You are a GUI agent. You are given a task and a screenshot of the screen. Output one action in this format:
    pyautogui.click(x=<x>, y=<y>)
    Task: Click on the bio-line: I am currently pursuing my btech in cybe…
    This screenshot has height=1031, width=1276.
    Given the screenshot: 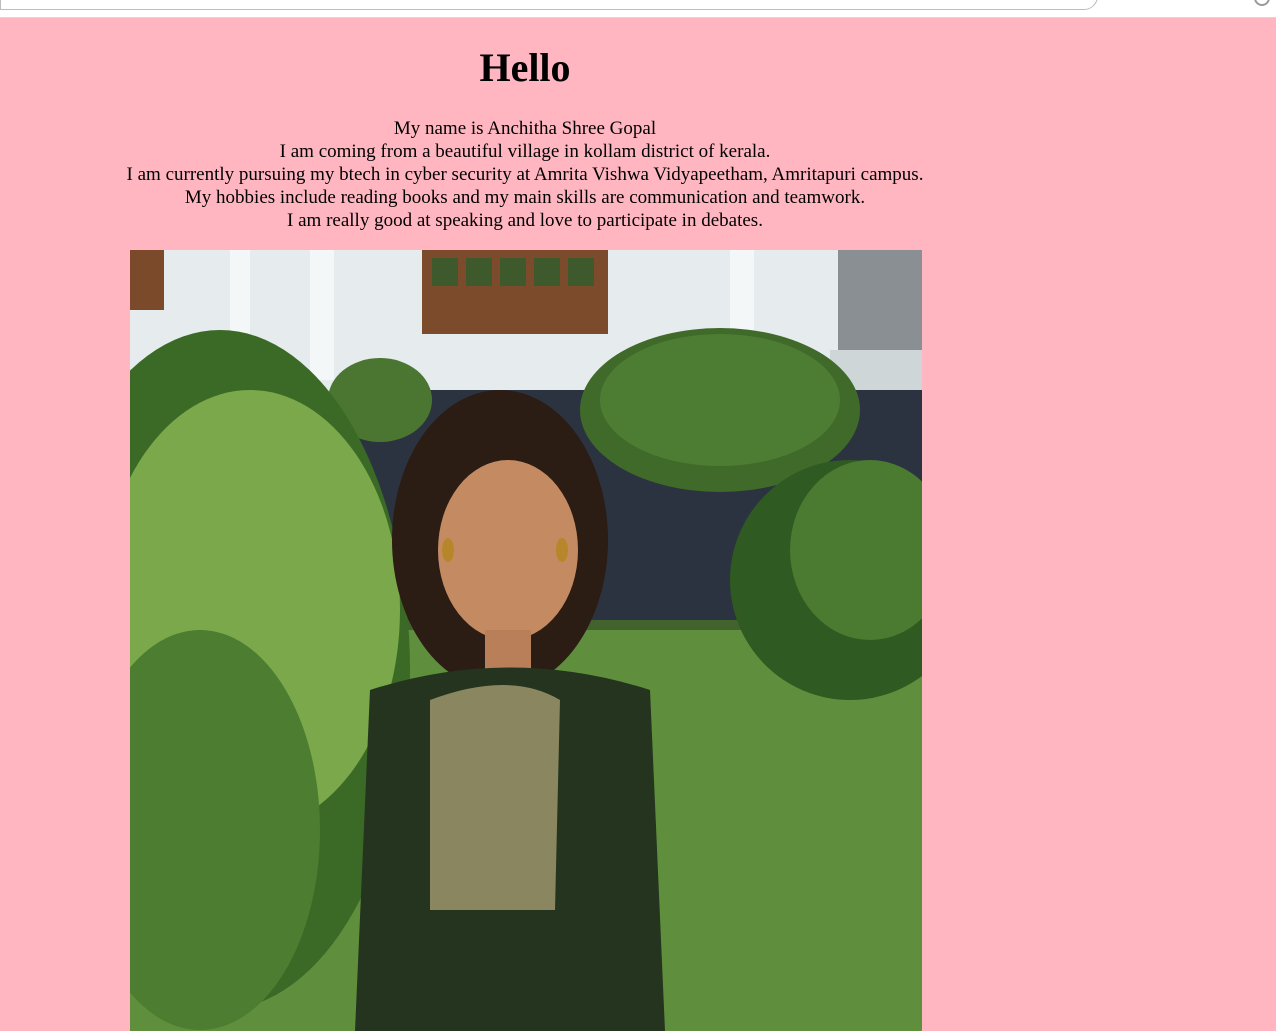 What is the action you would take?
    pyautogui.click(x=525, y=174)
    